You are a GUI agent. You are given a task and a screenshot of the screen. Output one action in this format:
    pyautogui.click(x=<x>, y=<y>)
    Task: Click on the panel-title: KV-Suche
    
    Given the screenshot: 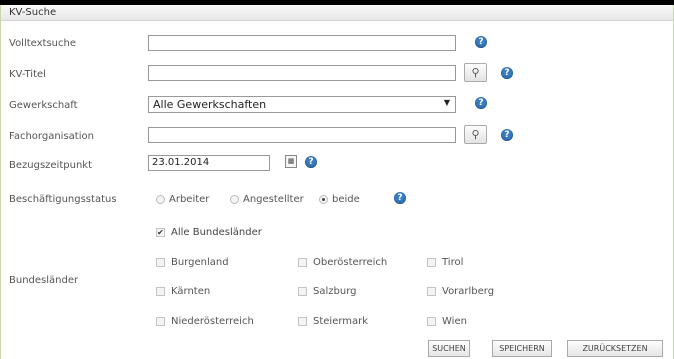 What is the action you would take?
    pyautogui.click(x=33, y=12)
    